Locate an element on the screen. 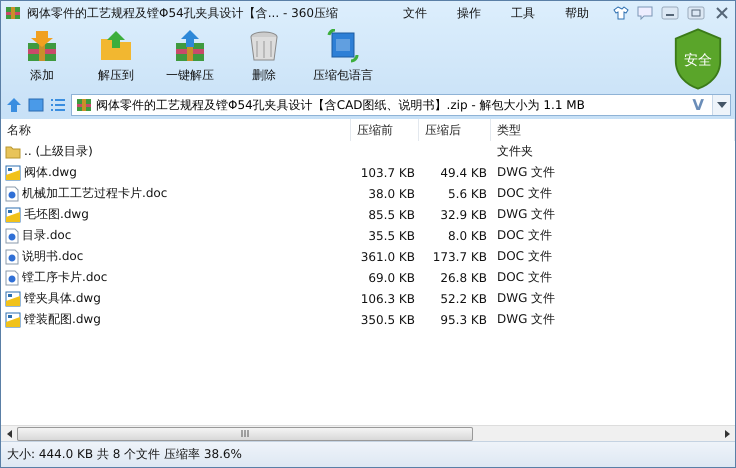 Image resolution: width=736 pixels, height=468 pixels. address-field: 阀体零件的工艺规程及镗Φ54孔夹具设计【含CAD图纸、说明书】.zip - 解包大小为 1.1 MB V is located at coordinates (401, 105).